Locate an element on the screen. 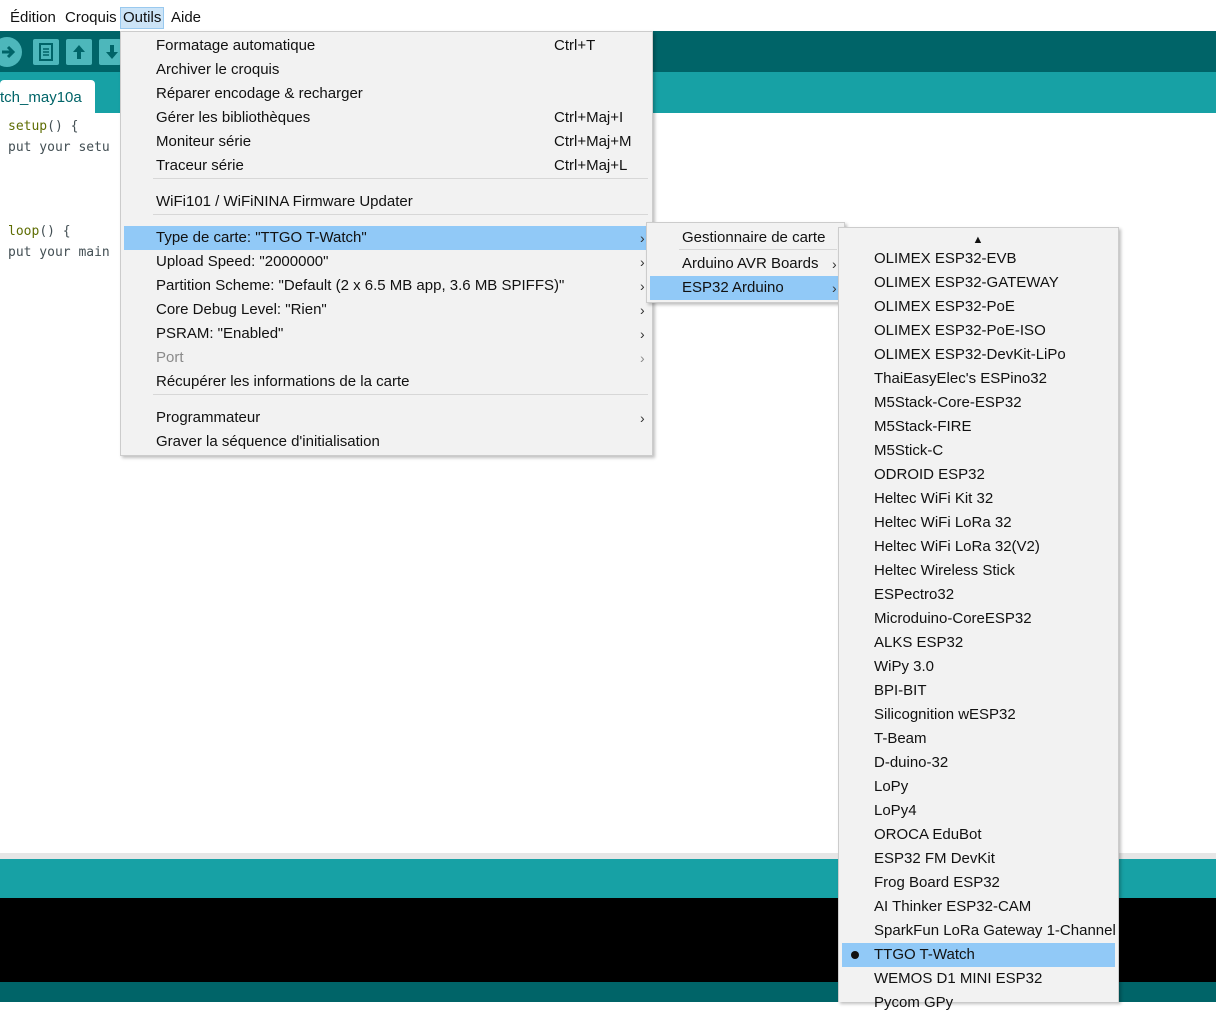 The image size is (1216, 1015). board-option-bpi-bit: BPI-BIT is located at coordinates (978, 691).